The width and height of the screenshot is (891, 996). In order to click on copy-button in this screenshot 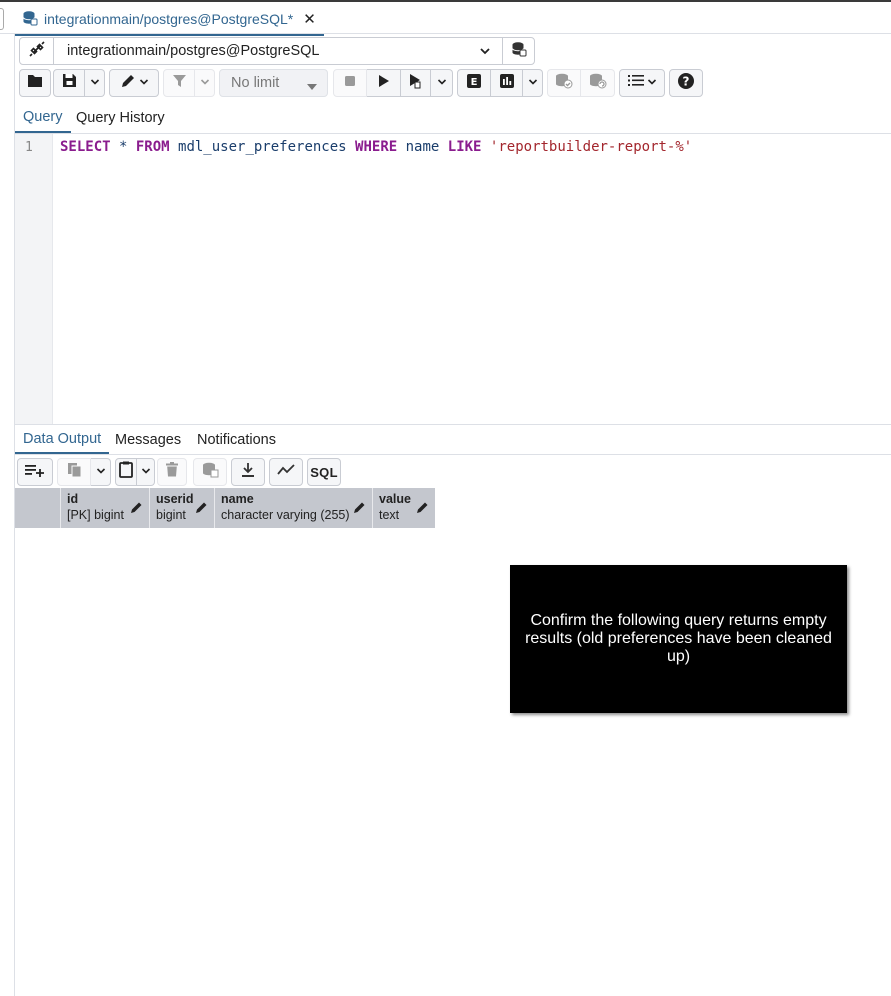, I will do `click(74, 472)`.